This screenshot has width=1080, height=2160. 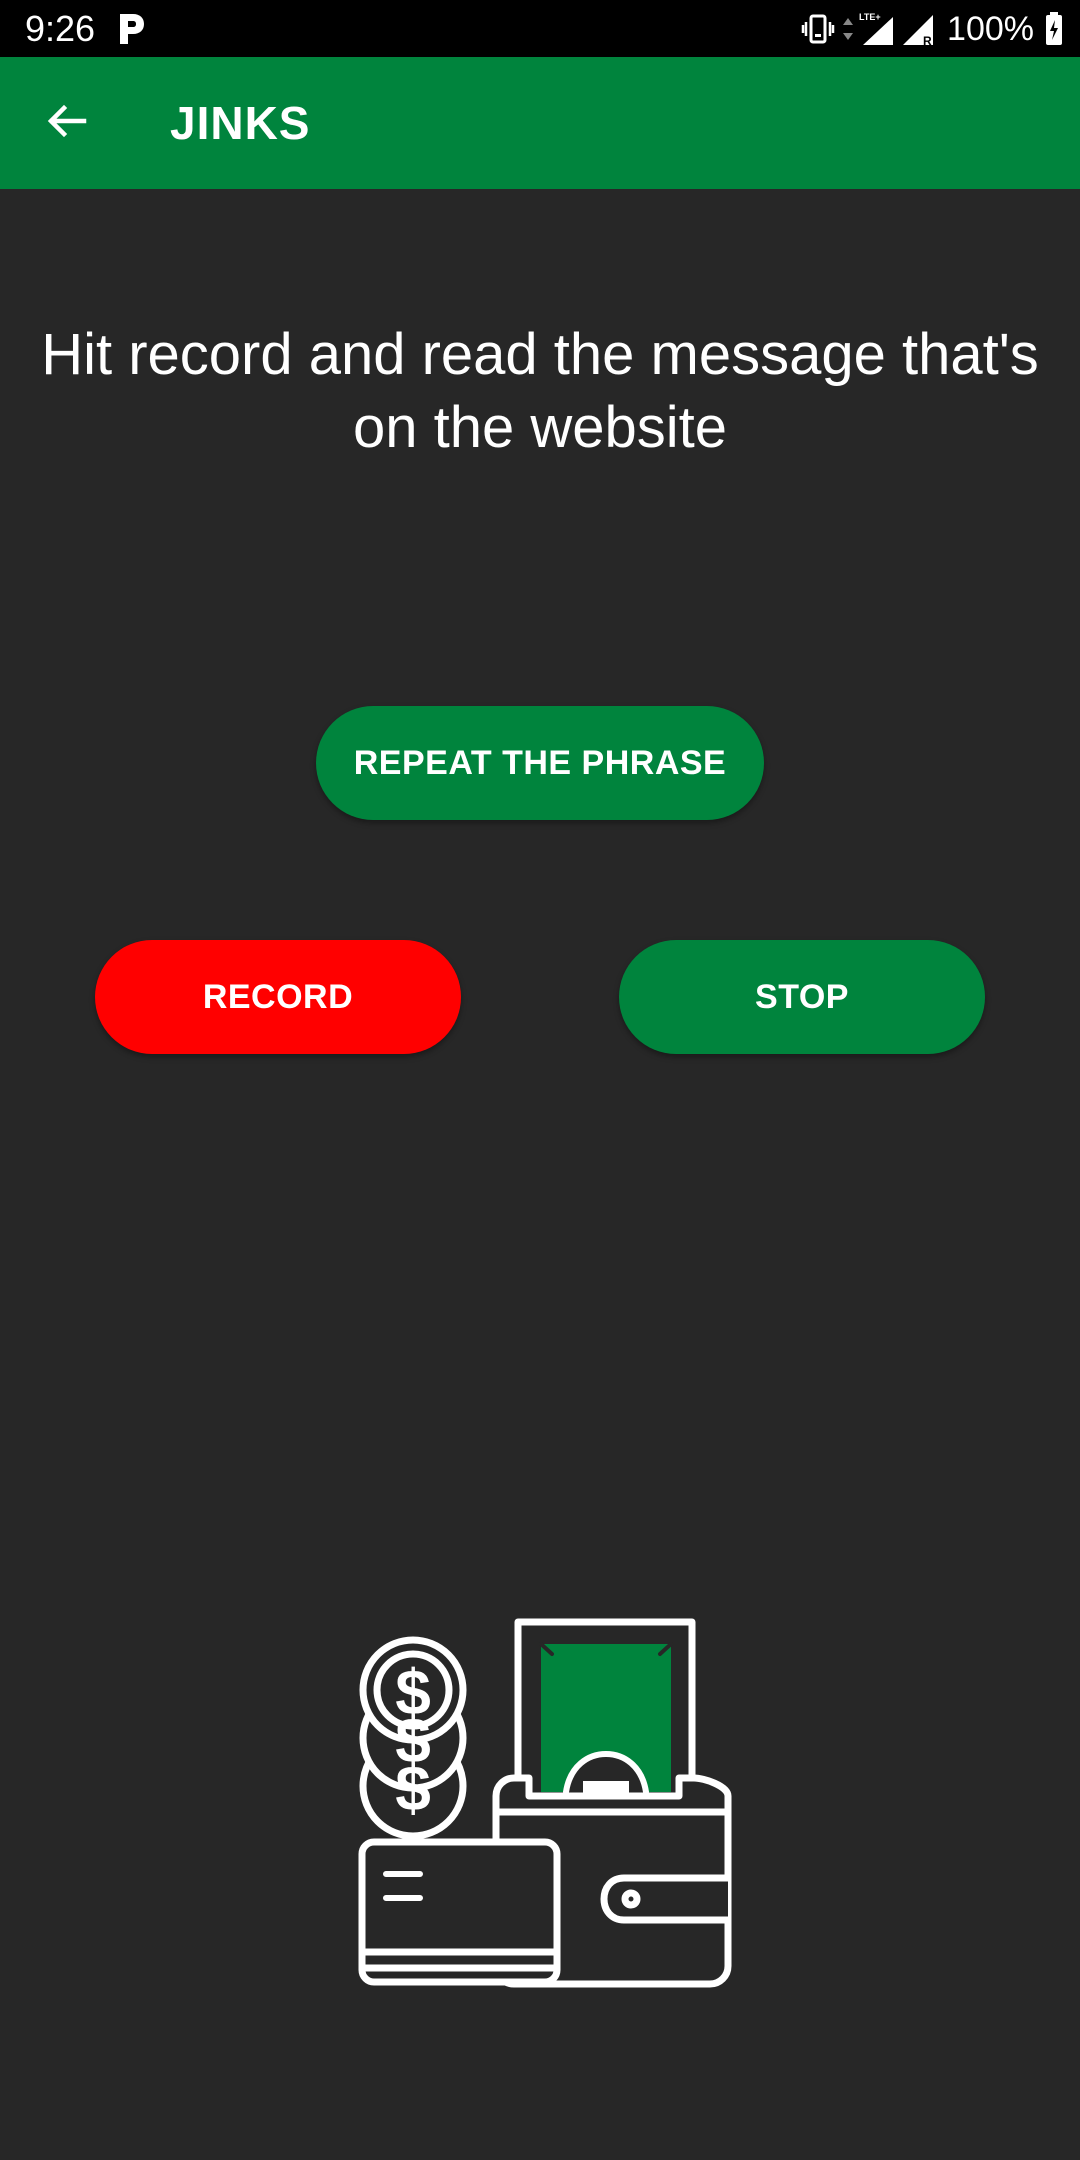 What do you see at coordinates (927, 40) in the screenshot?
I see `svg-text: R` at bounding box center [927, 40].